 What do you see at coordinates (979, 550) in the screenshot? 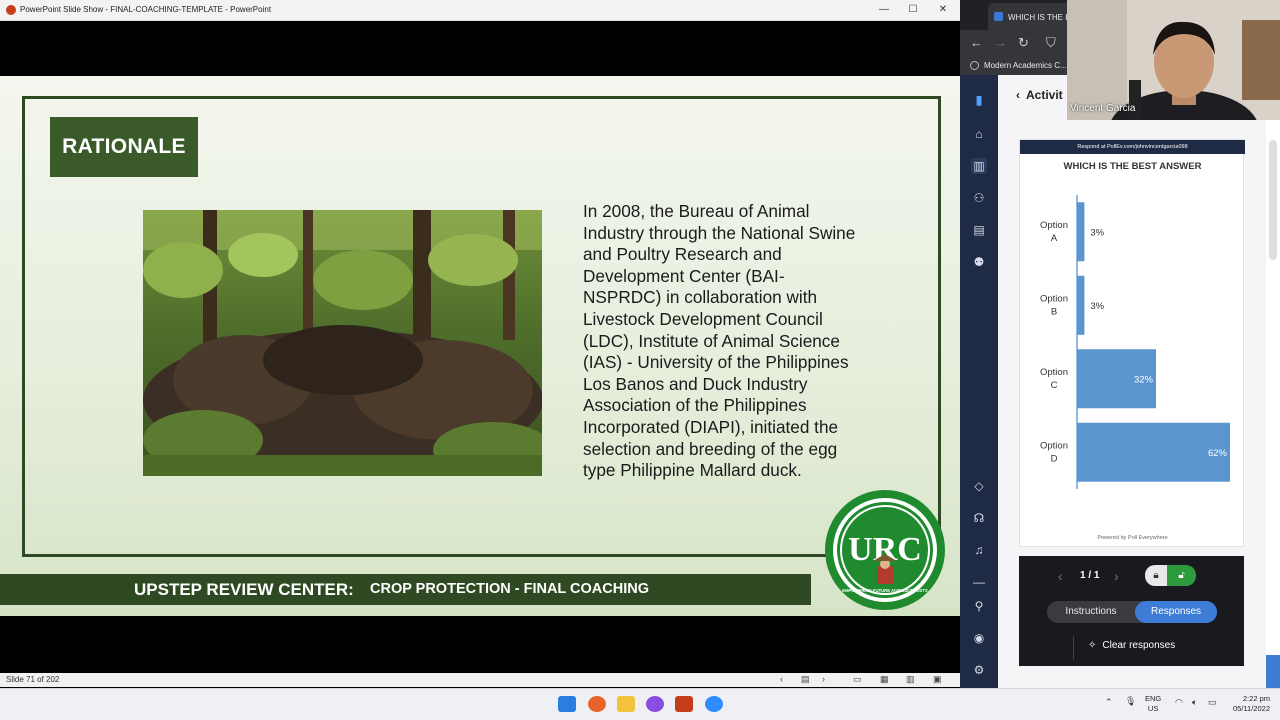
I see `notifications-bell-icon: ♫` at bounding box center [979, 550].